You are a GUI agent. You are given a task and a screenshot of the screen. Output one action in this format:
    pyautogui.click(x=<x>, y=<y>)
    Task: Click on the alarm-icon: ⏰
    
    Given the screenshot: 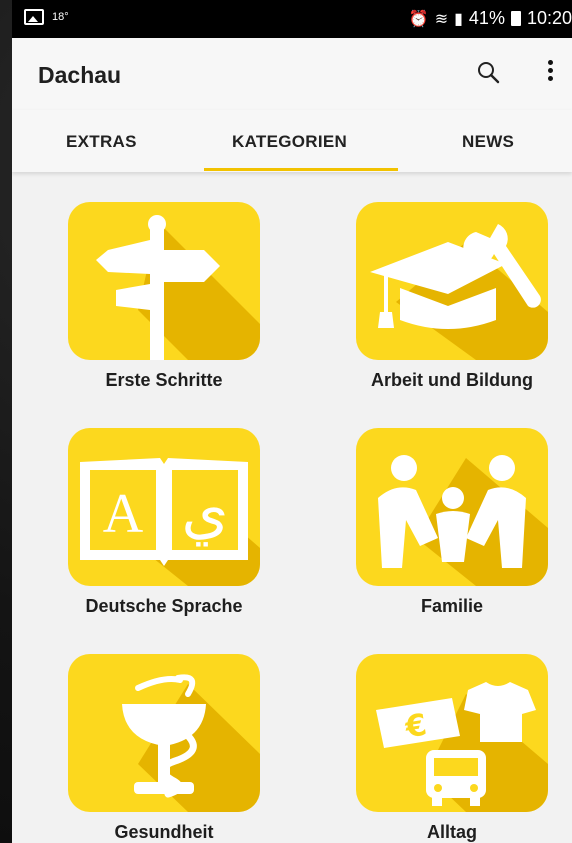 What is the action you would take?
    pyautogui.click(x=418, y=19)
    